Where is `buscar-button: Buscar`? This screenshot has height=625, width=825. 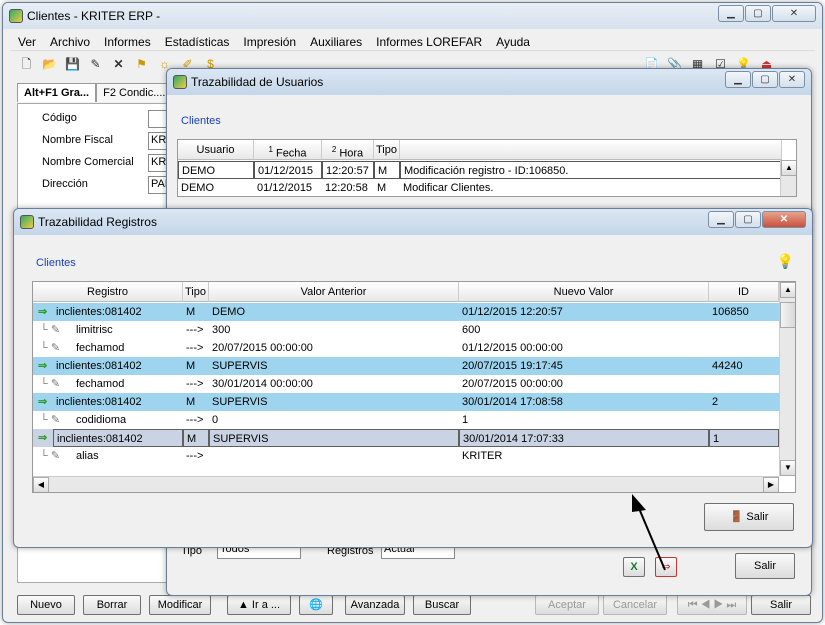
buscar-button: Buscar is located at coordinates (442, 605).